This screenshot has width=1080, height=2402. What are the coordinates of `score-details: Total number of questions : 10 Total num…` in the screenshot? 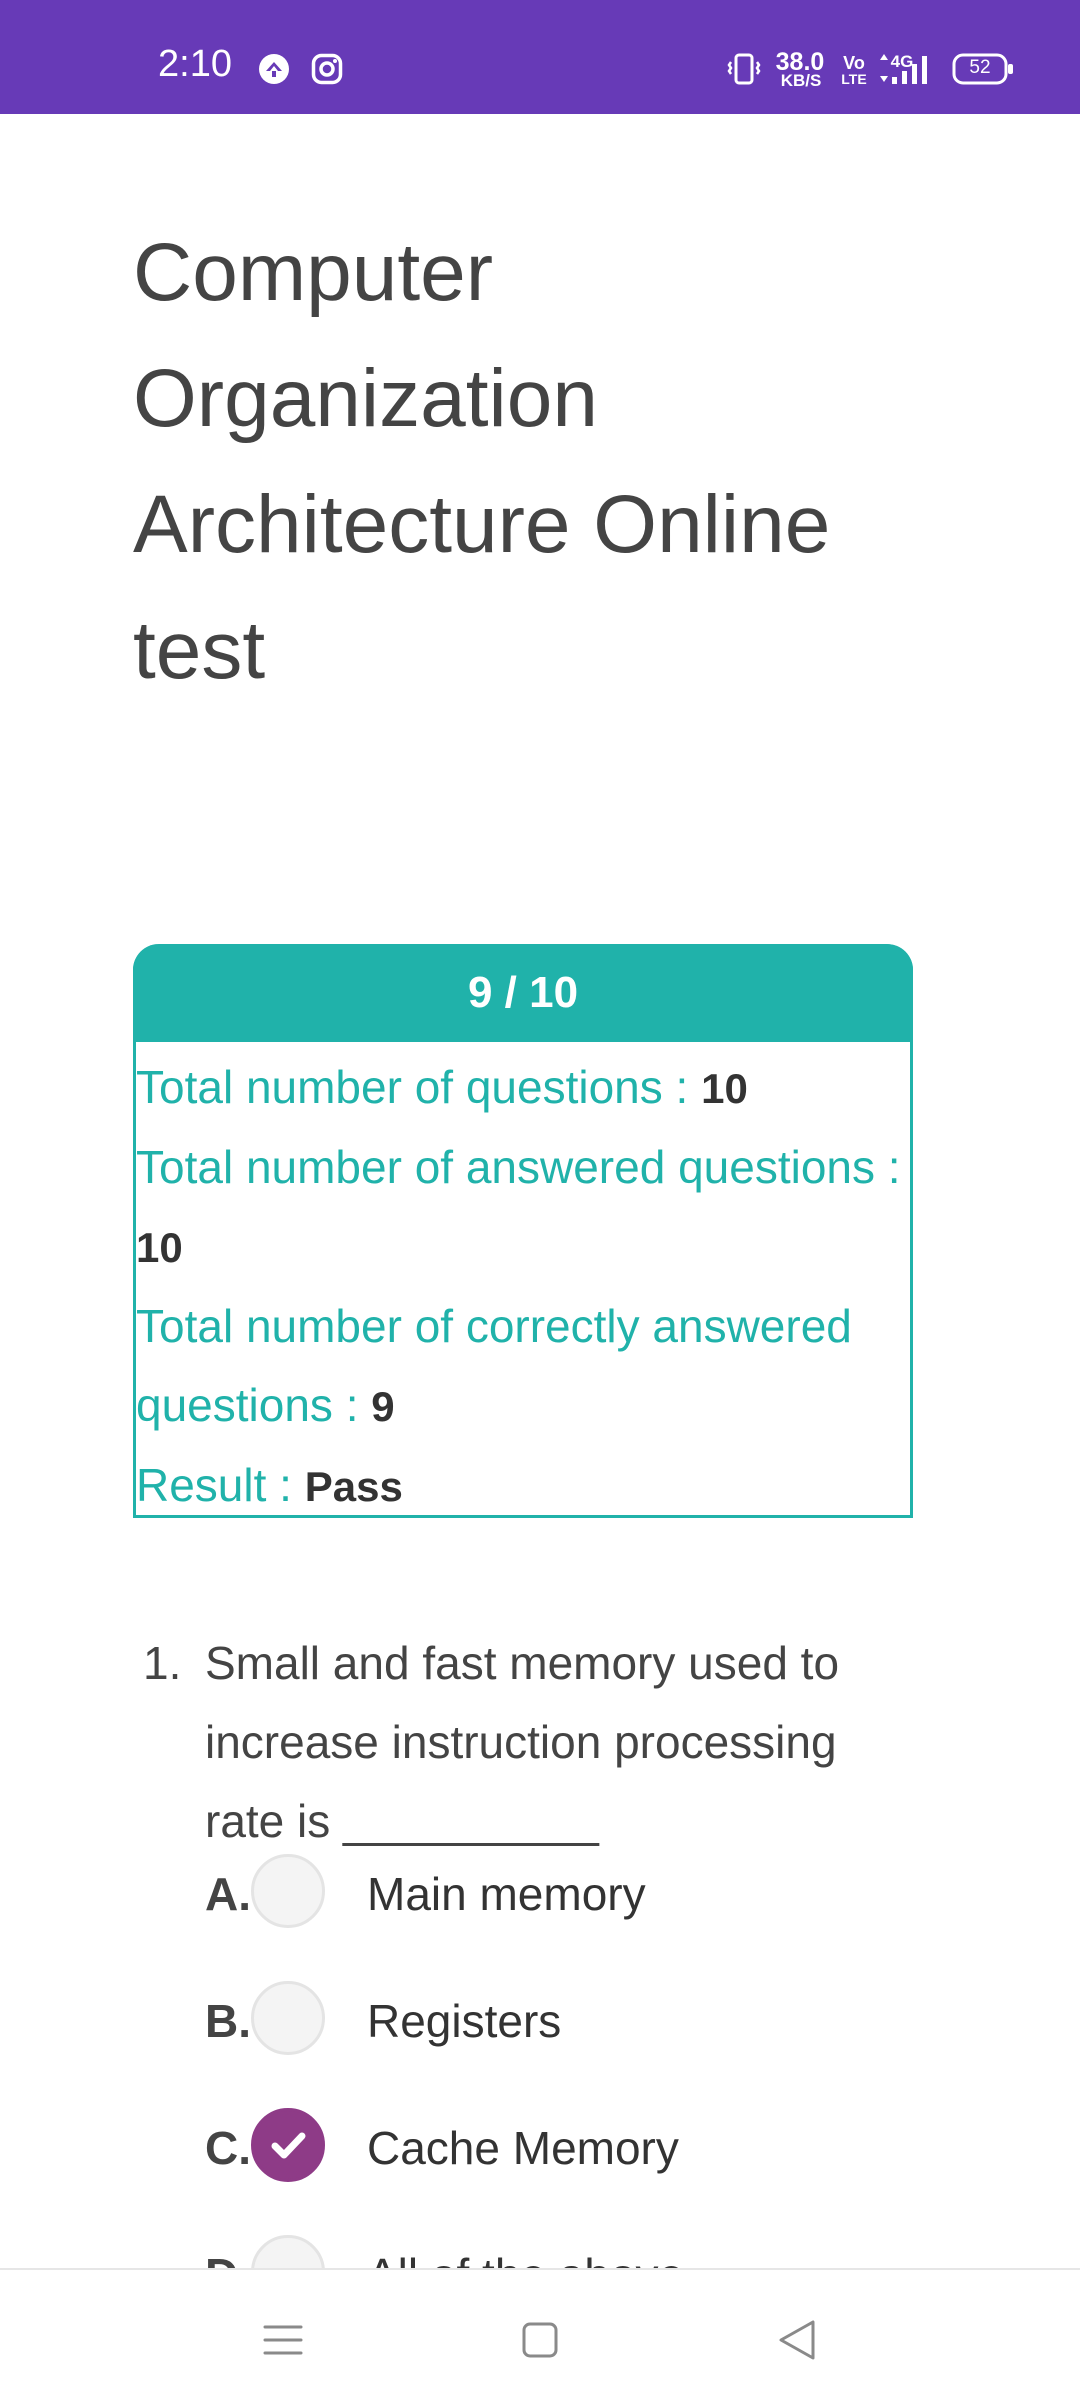 It's located at (521, 1287).